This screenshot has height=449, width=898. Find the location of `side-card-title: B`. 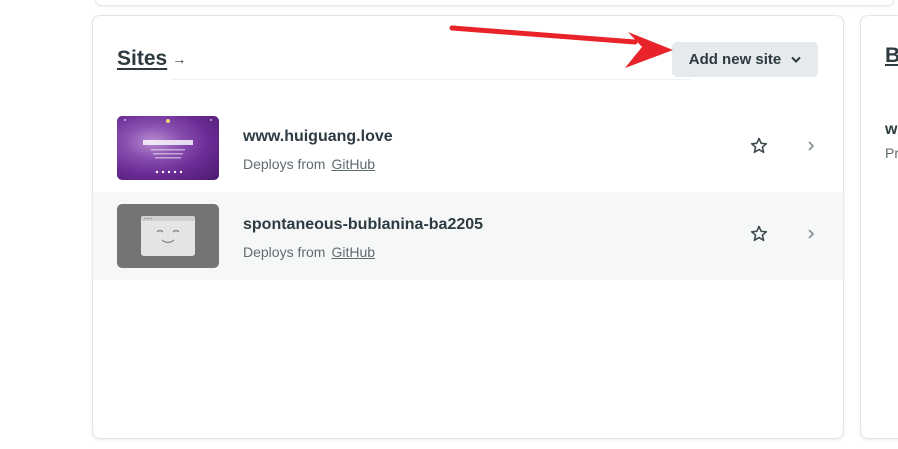

side-card-title: B is located at coordinates (891, 56).